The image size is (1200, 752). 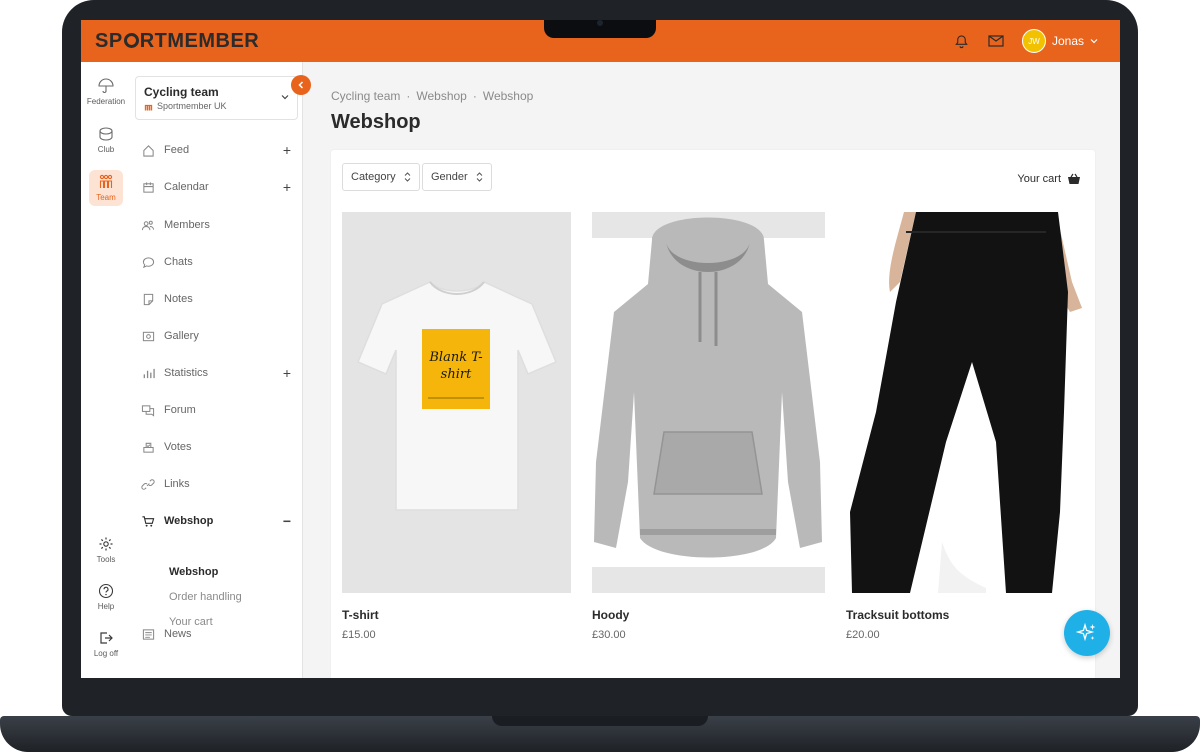 What do you see at coordinates (456, 366) in the screenshot?
I see `tshirt-print-text: Blank T-shirt` at bounding box center [456, 366].